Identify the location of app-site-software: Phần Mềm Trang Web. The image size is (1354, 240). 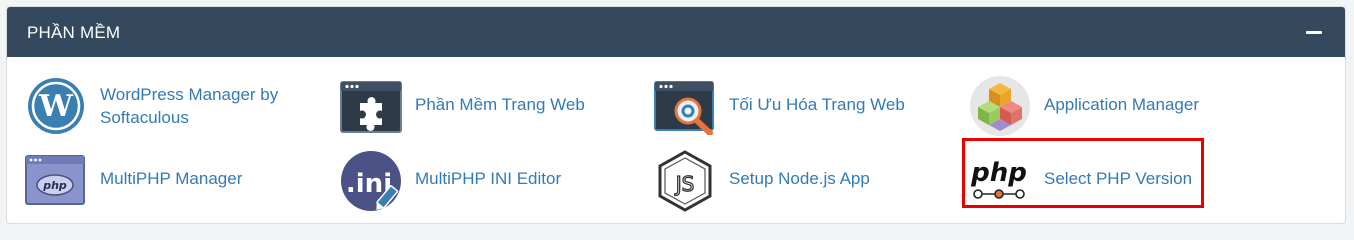
(490, 112).